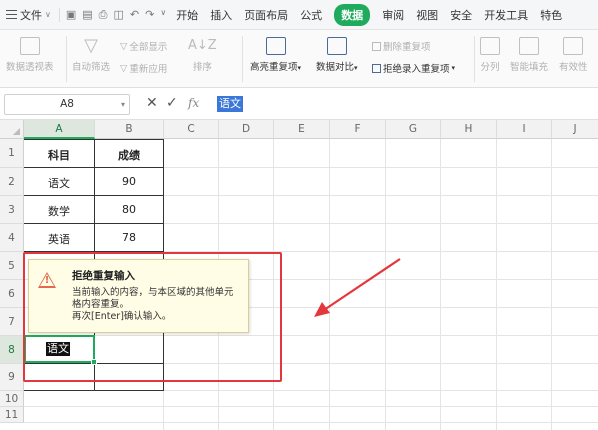  What do you see at coordinates (124, 46) in the screenshot?
I see `show-all-icon: ▽` at bounding box center [124, 46].